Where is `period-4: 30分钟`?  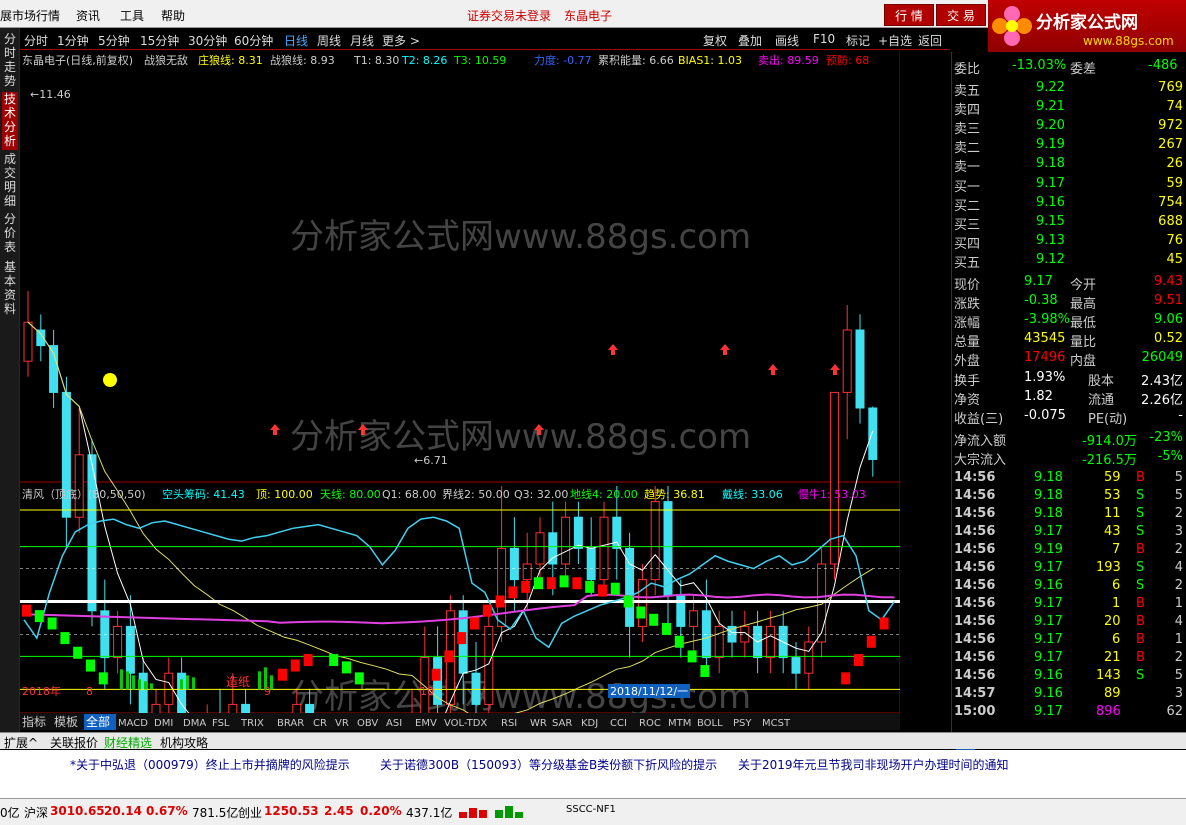
period-4: 30分钟 is located at coordinates (207, 40).